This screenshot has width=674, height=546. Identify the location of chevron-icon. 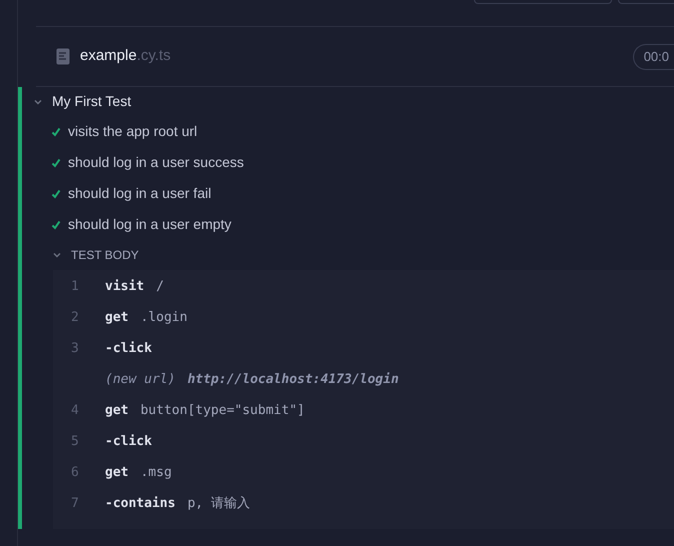
(57, 255).